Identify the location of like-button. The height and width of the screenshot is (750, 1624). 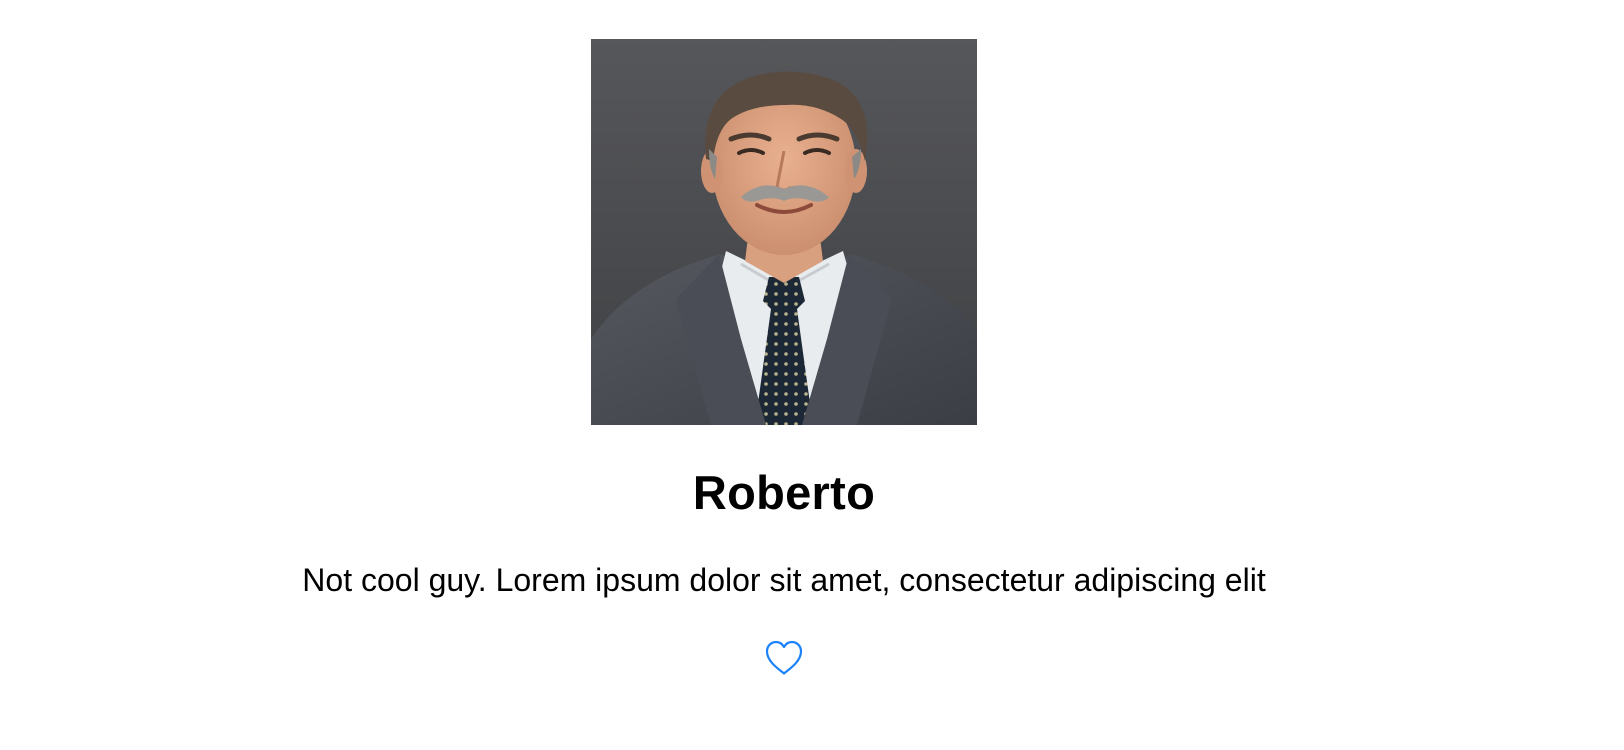
(784, 658).